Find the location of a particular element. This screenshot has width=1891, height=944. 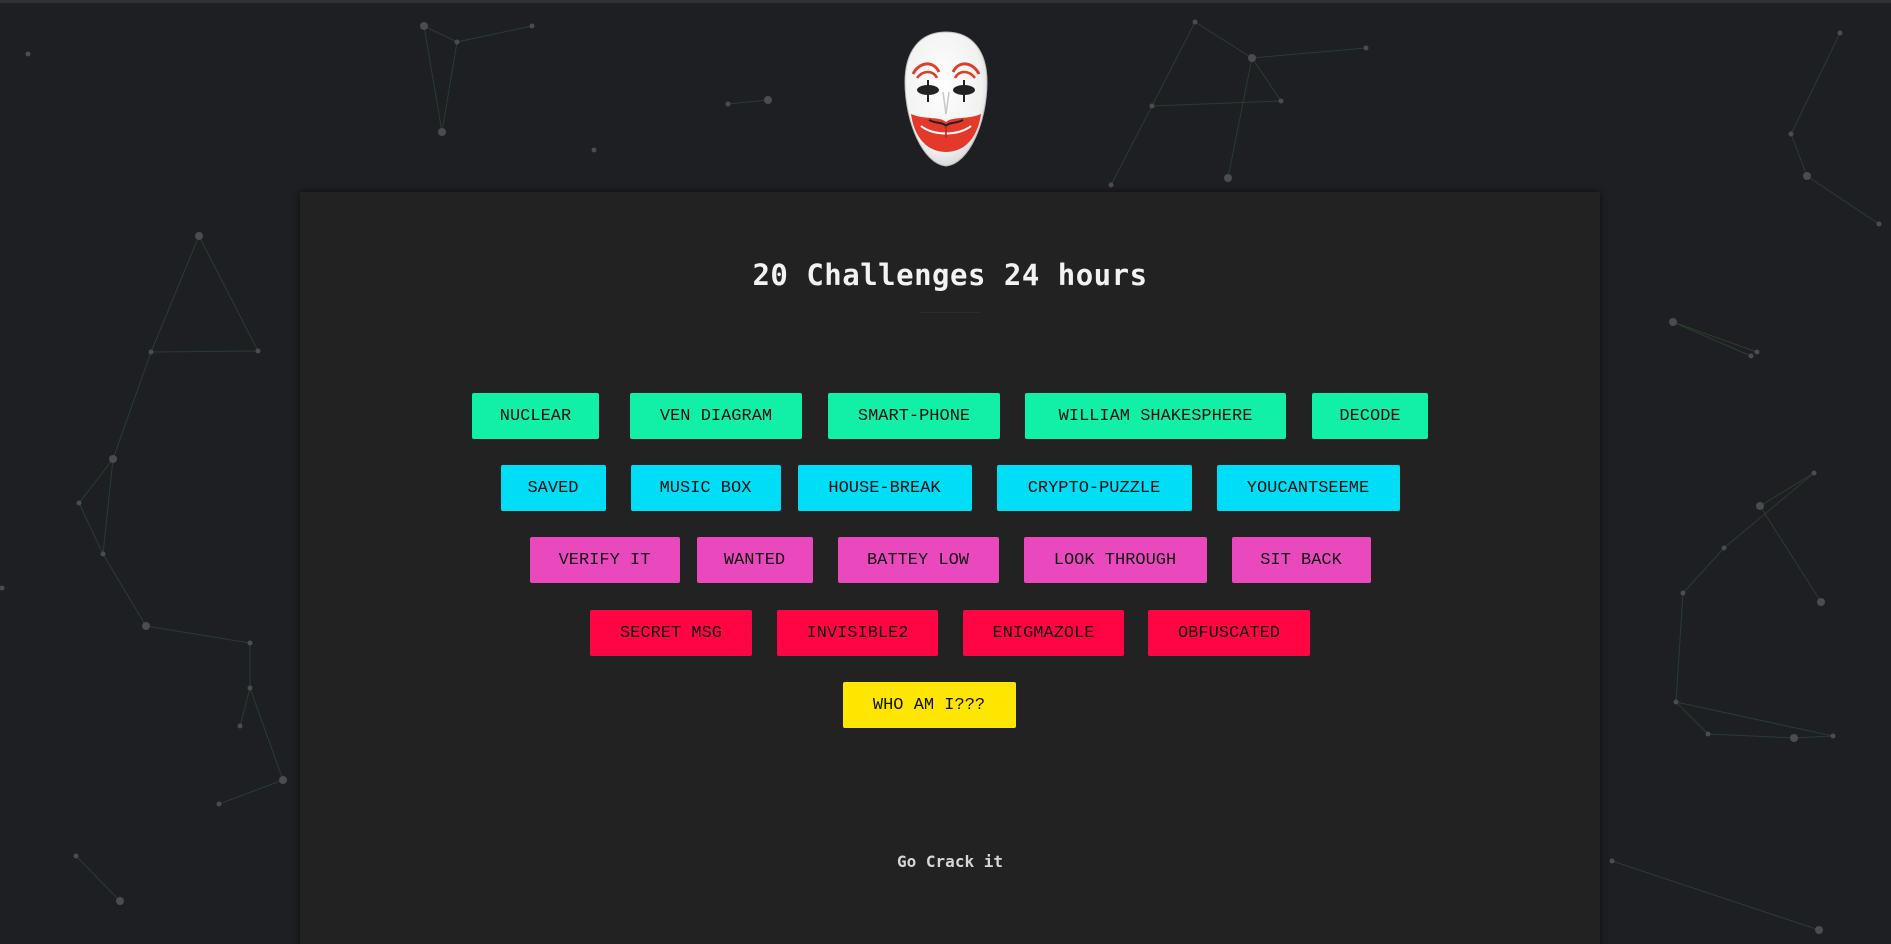

challenge-button-house-break: HOUSE-BREAK is located at coordinates (884, 488).